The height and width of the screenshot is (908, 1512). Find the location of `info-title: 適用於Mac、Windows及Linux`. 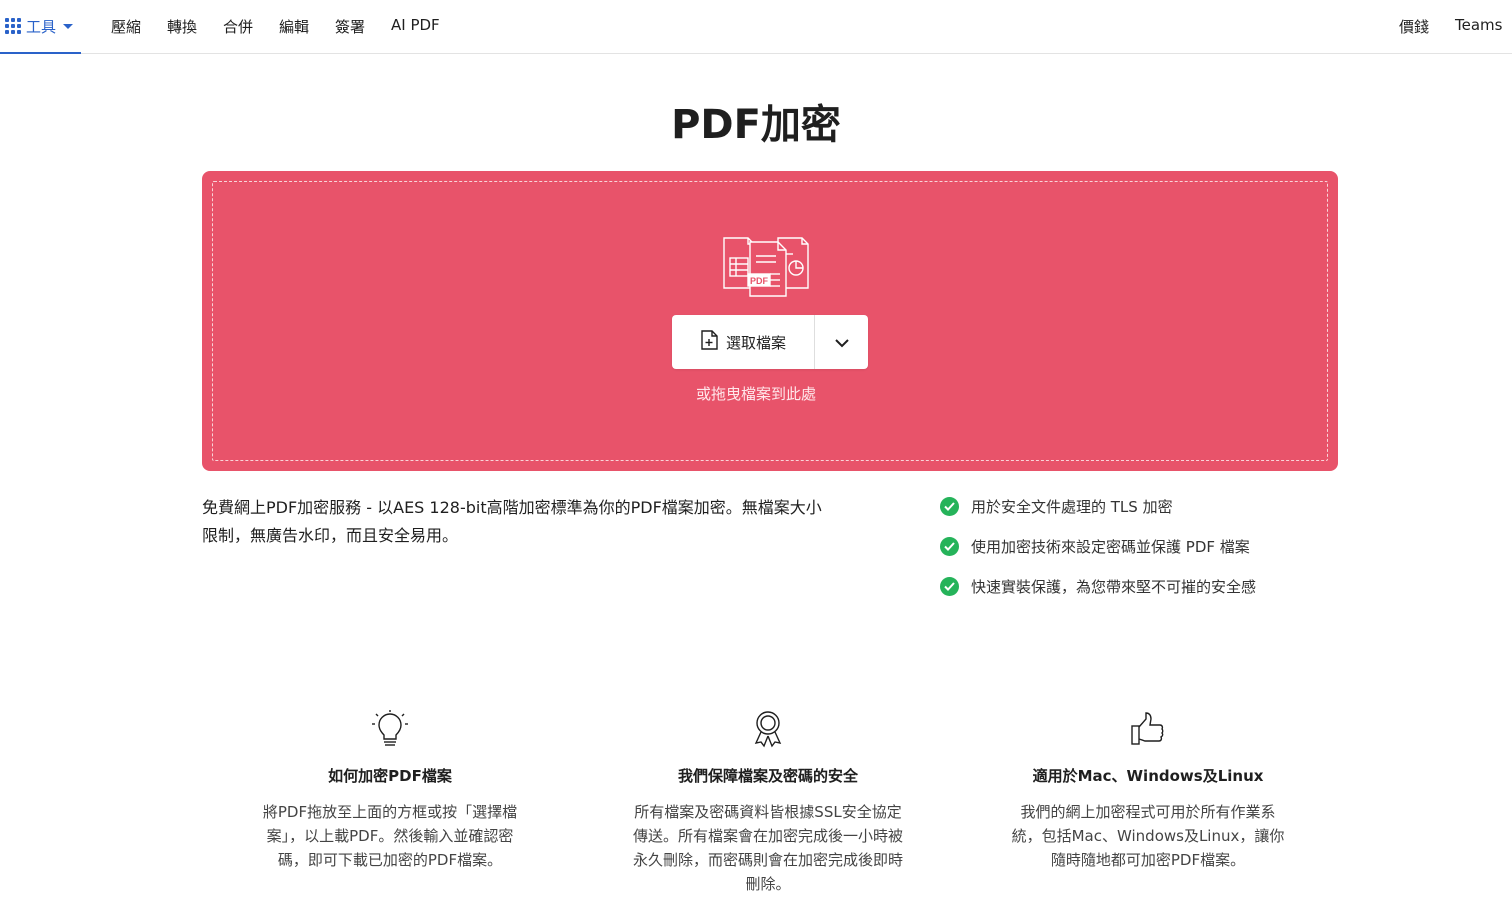

info-title: 適用於Mac、Windows及Linux is located at coordinates (1148, 776).